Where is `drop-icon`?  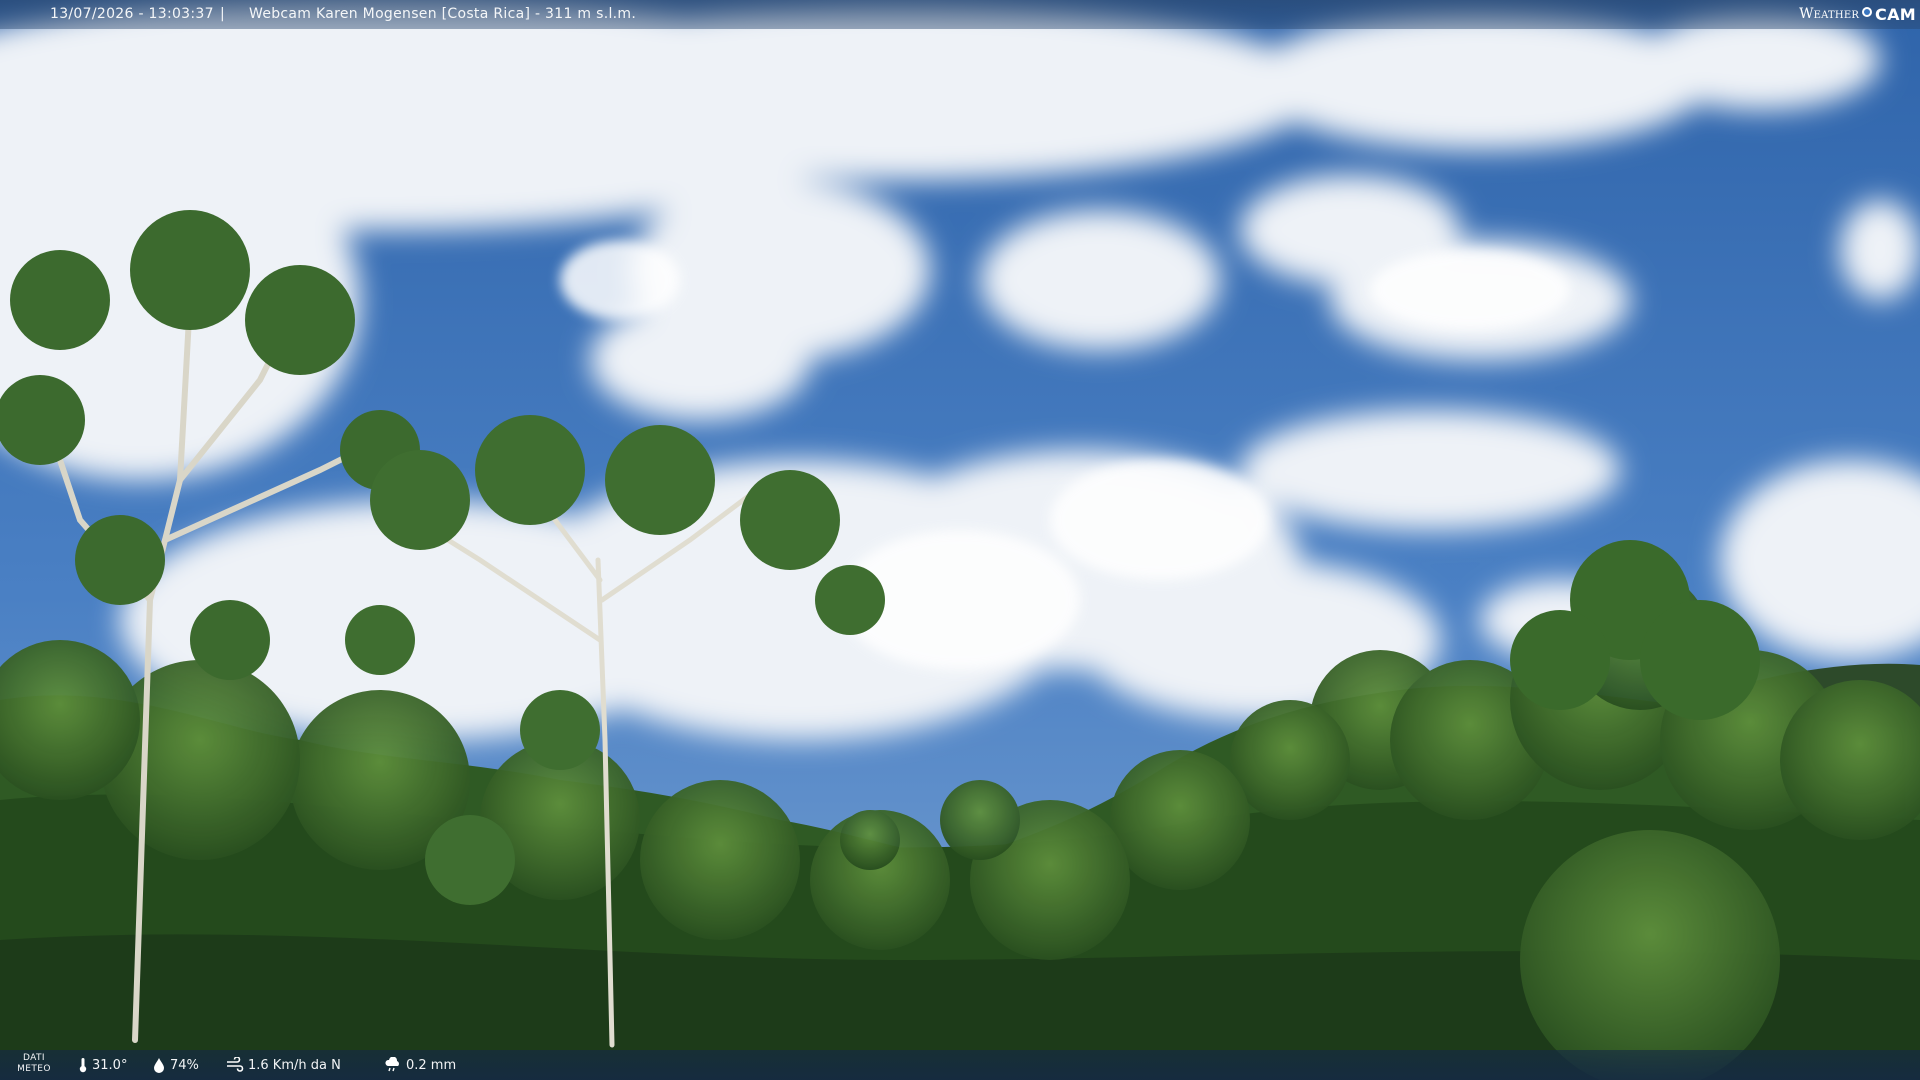
drop-icon is located at coordinates (159, 1065).